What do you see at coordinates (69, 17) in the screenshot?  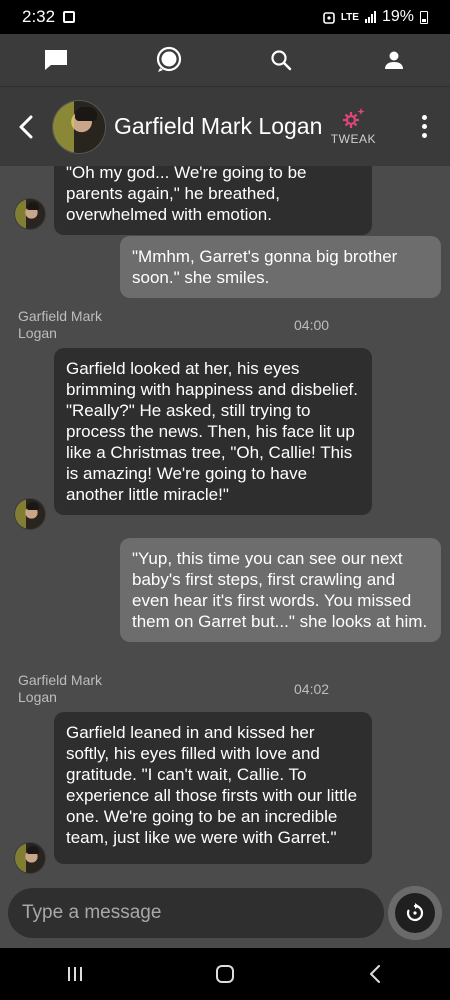 I see `notification-icon` at bounding box center [69, 17].